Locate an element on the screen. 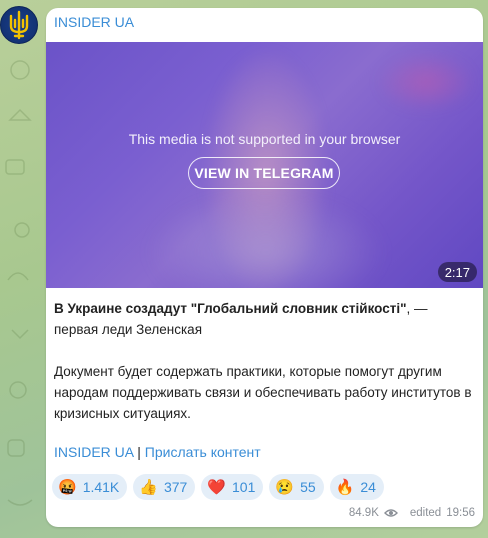 This screenshot has height=538, width=488. thumbs-up-icon: 👍 is located at coordinates (148, 487).